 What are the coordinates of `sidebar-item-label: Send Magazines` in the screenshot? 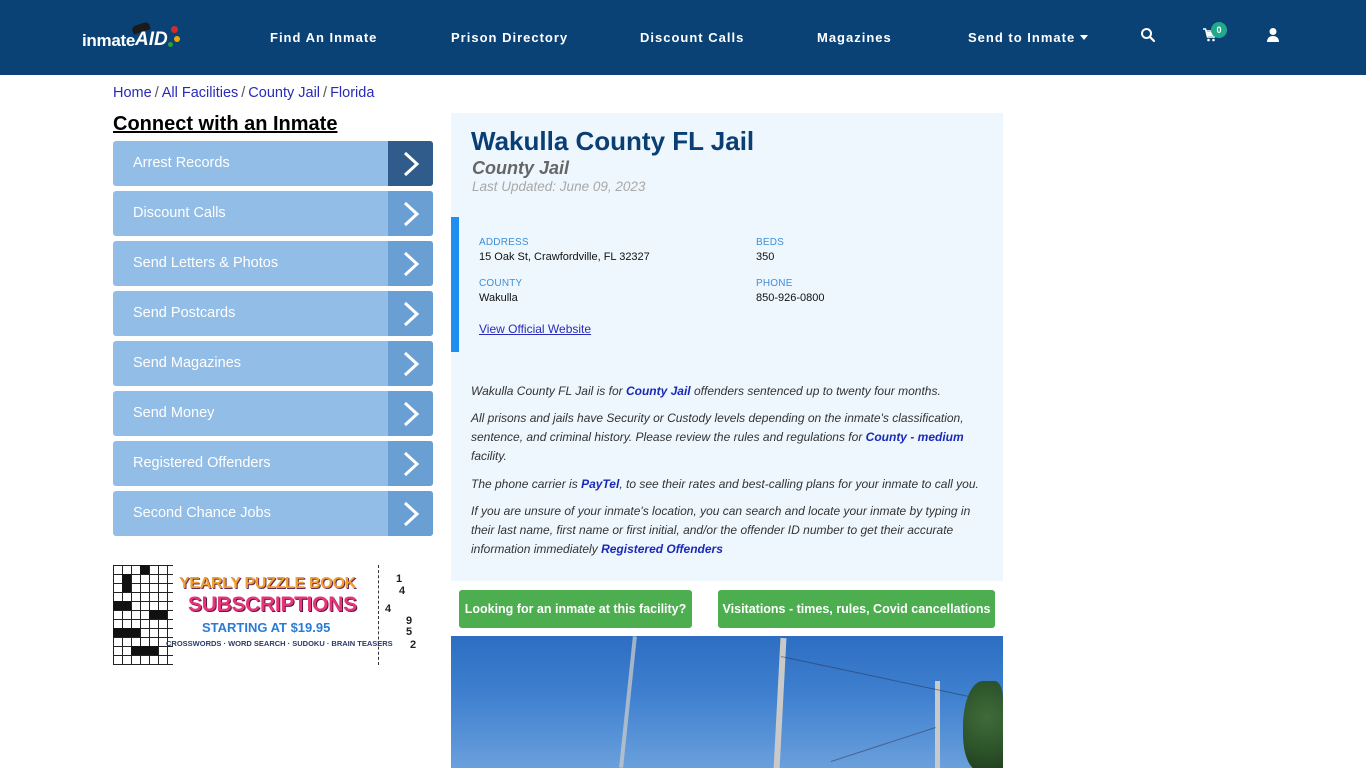 It's located at (187, 363).